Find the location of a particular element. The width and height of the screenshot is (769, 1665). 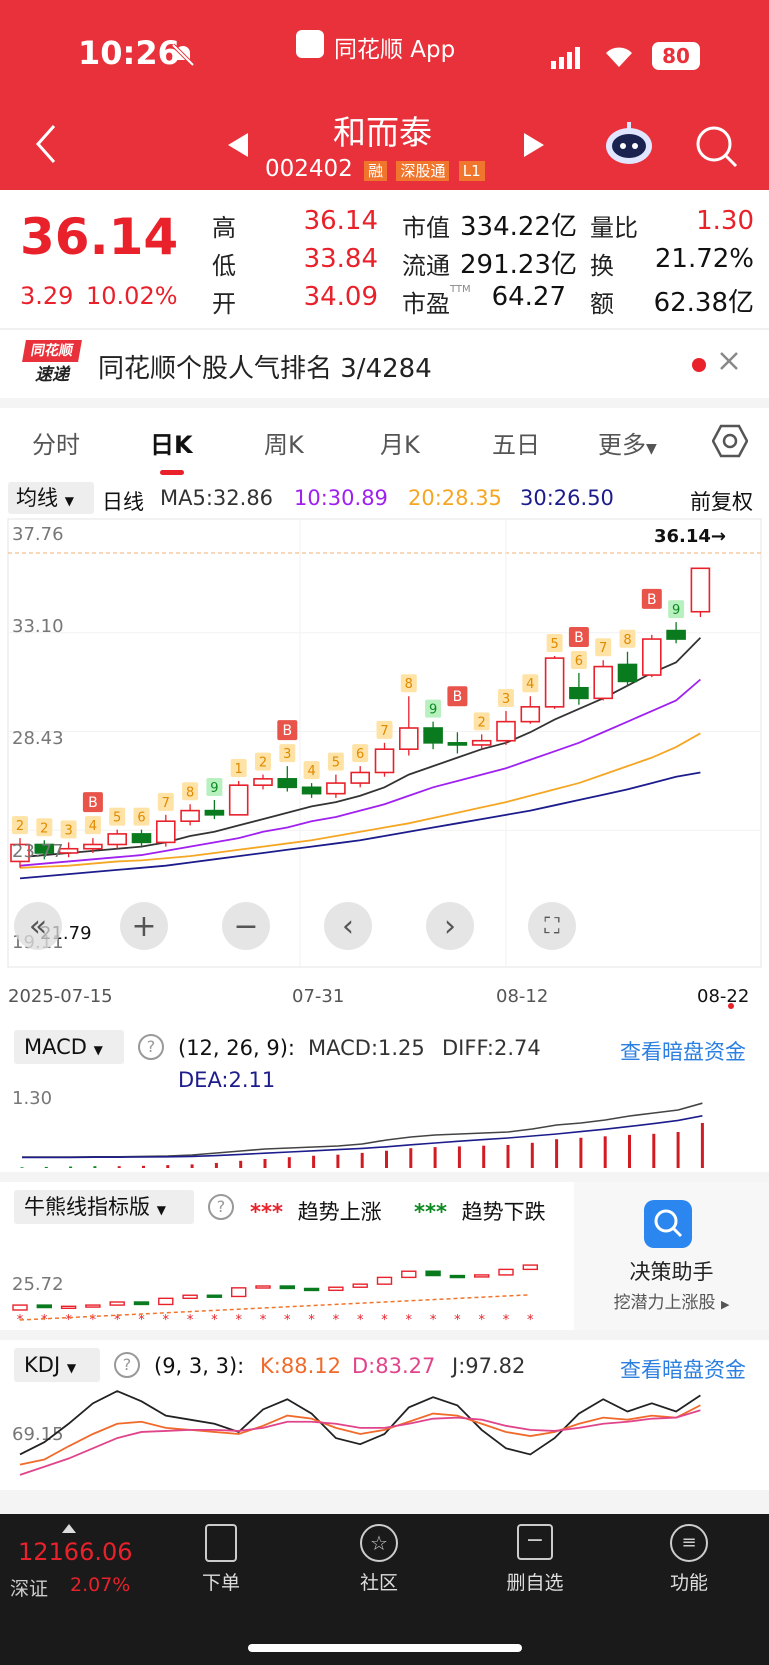

volume-ratio-label: 量比 is located at coordinates (614, 228).